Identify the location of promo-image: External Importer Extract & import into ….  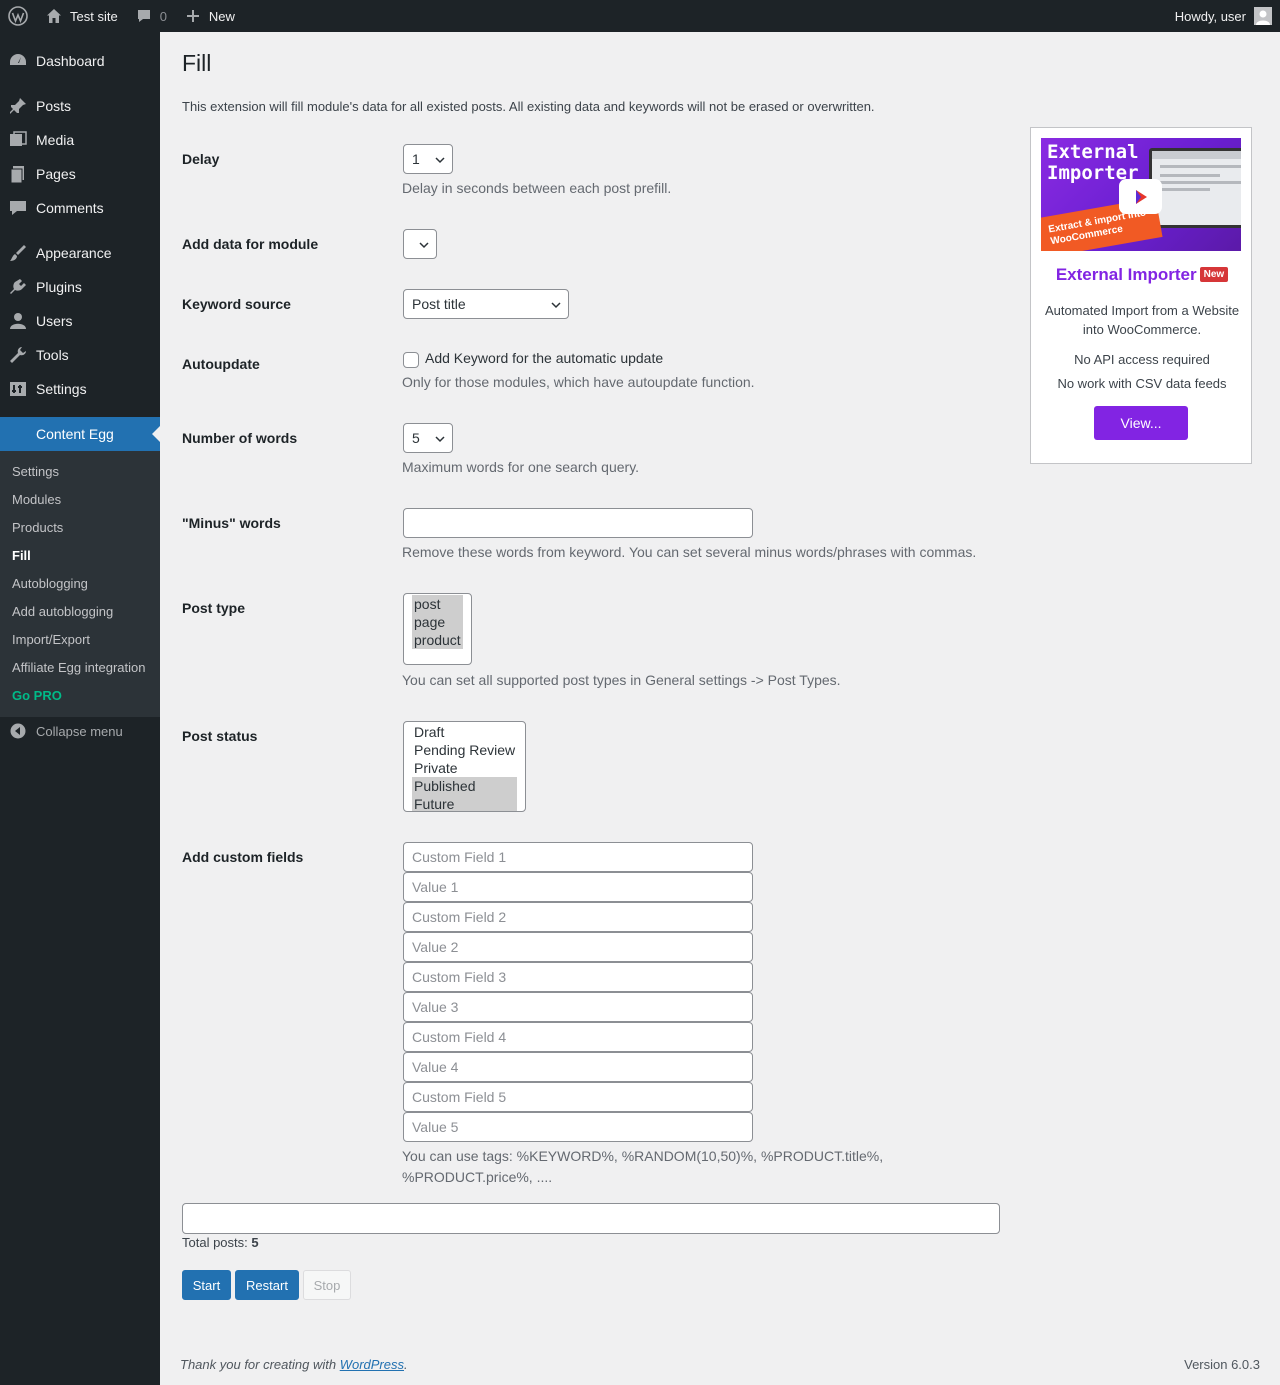
(1141, 194).